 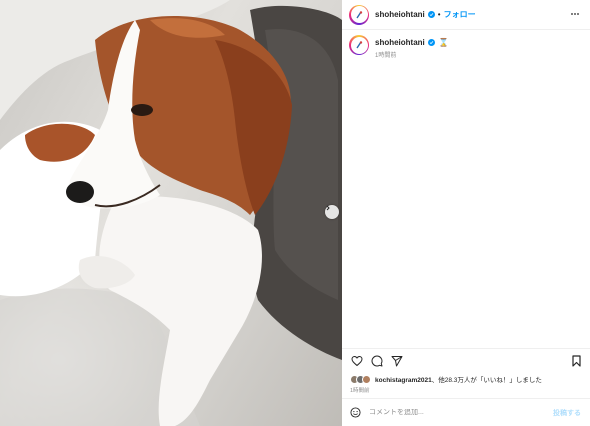 What do you see at coordinates (328, 208) in the screenshot?
I see `chevron-right-icon` at bounding box center [328, 208].